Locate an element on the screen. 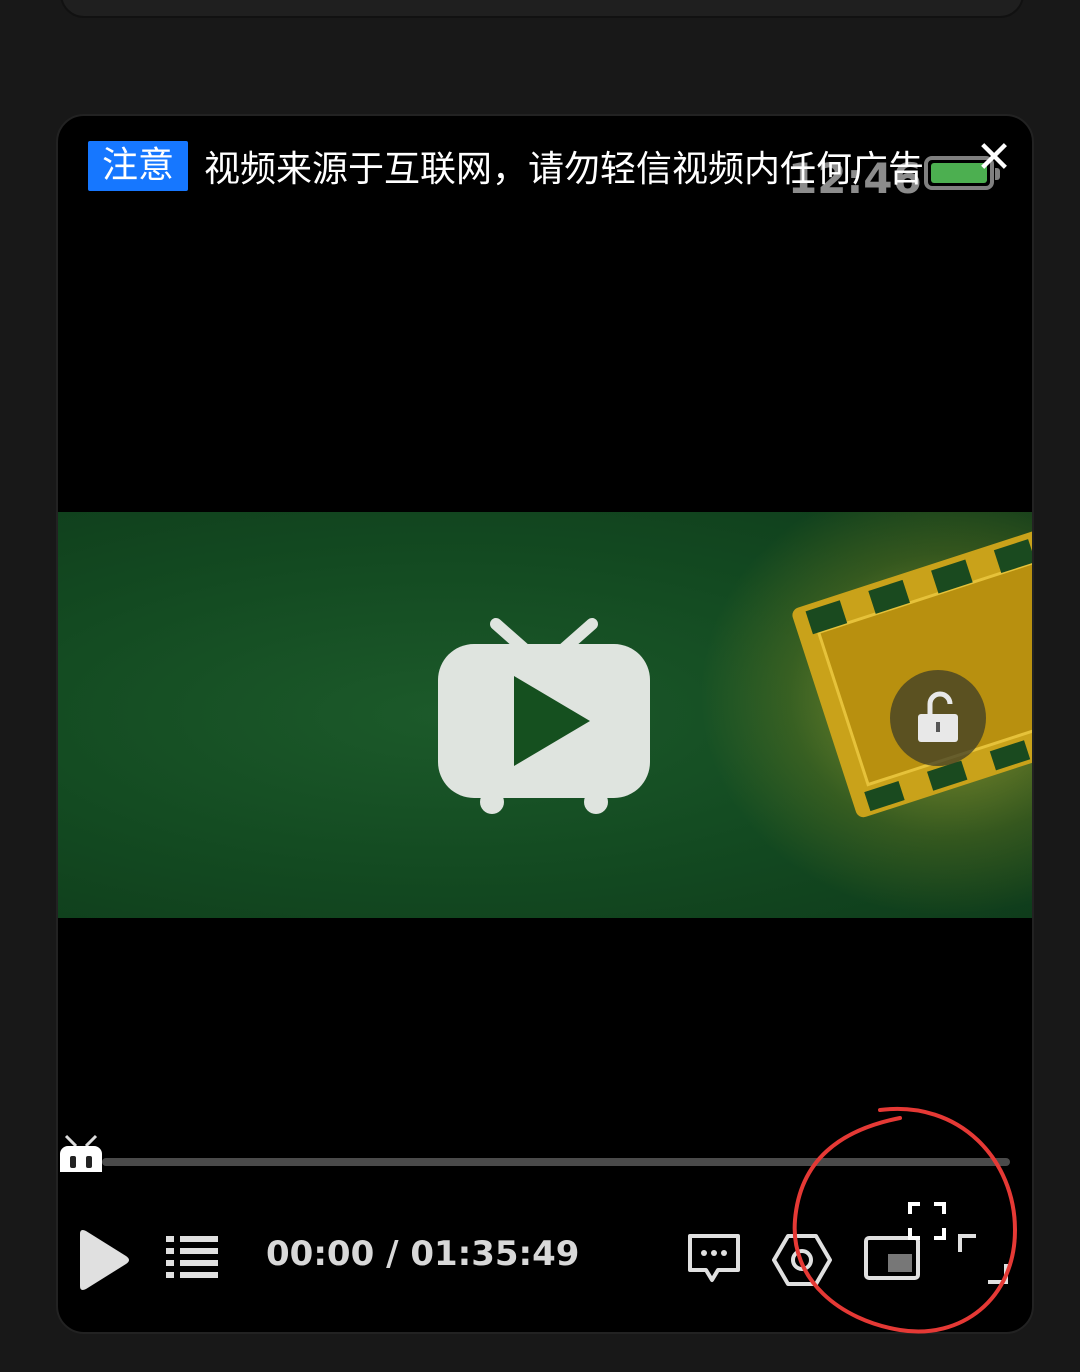  time-display: 00:00 / 01:35:49 is located at coordinates (423, 1254).